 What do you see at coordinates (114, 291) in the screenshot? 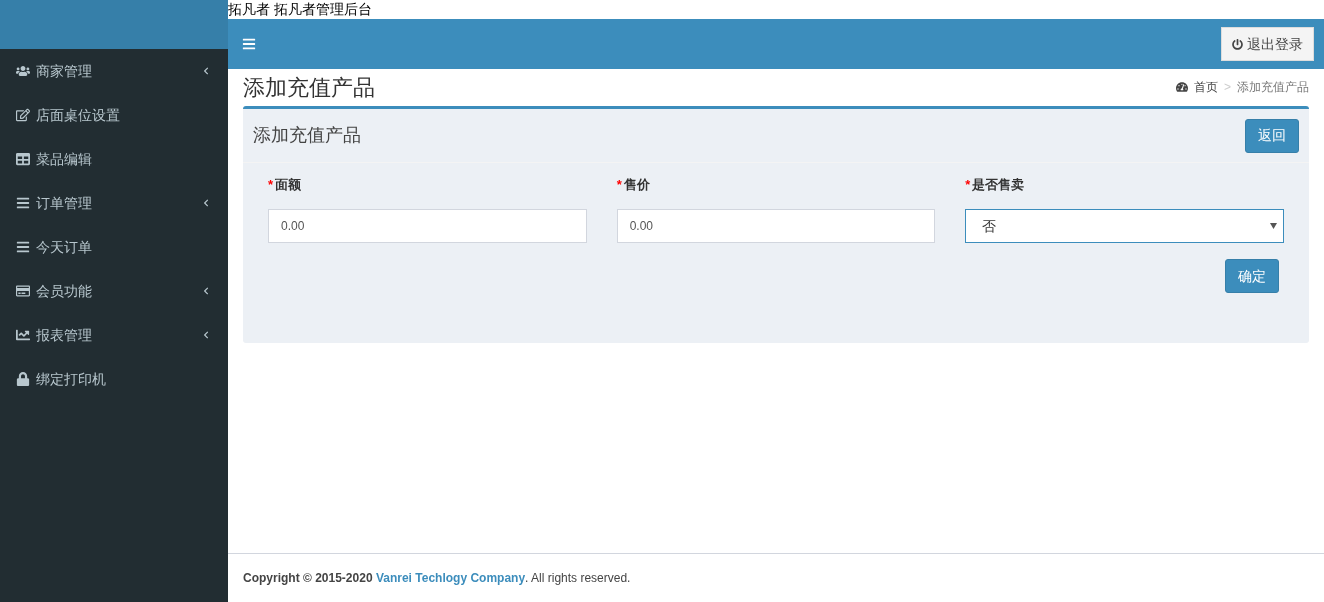
I see `sidebar-item: 会员功能` at bounding box center [114, 291].